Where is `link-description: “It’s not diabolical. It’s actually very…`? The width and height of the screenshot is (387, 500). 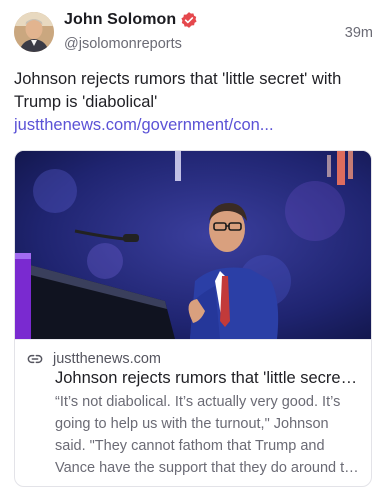
link-description: “It’s not diabolical. It’s actually very… is located at coordinates (208, 435).